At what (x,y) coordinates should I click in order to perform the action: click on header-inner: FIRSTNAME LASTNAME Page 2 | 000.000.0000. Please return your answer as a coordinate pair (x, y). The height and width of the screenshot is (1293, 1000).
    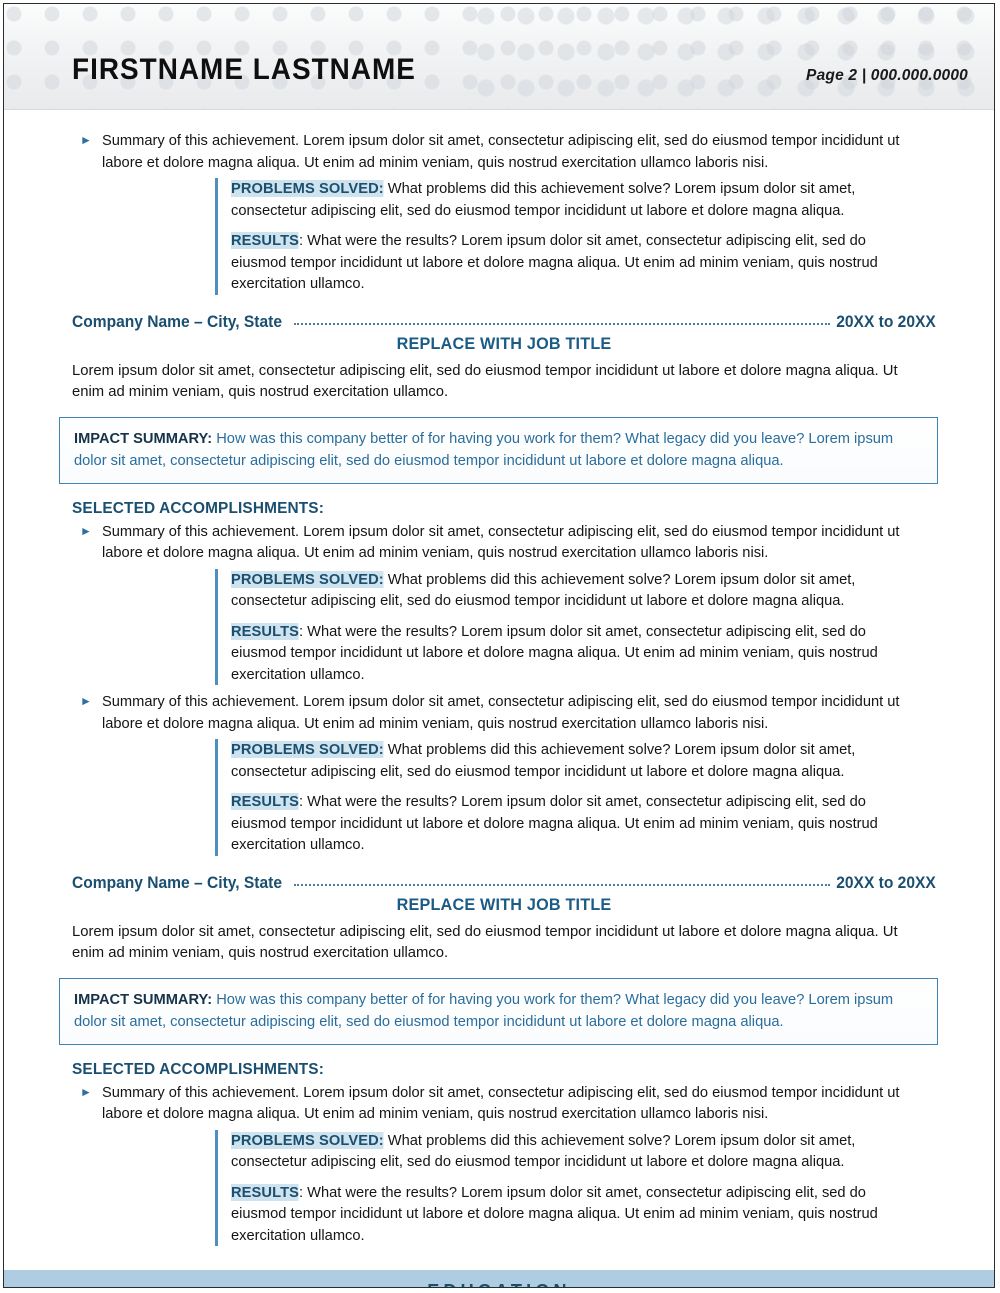
    Looking at the image, I should click on (499, 56).